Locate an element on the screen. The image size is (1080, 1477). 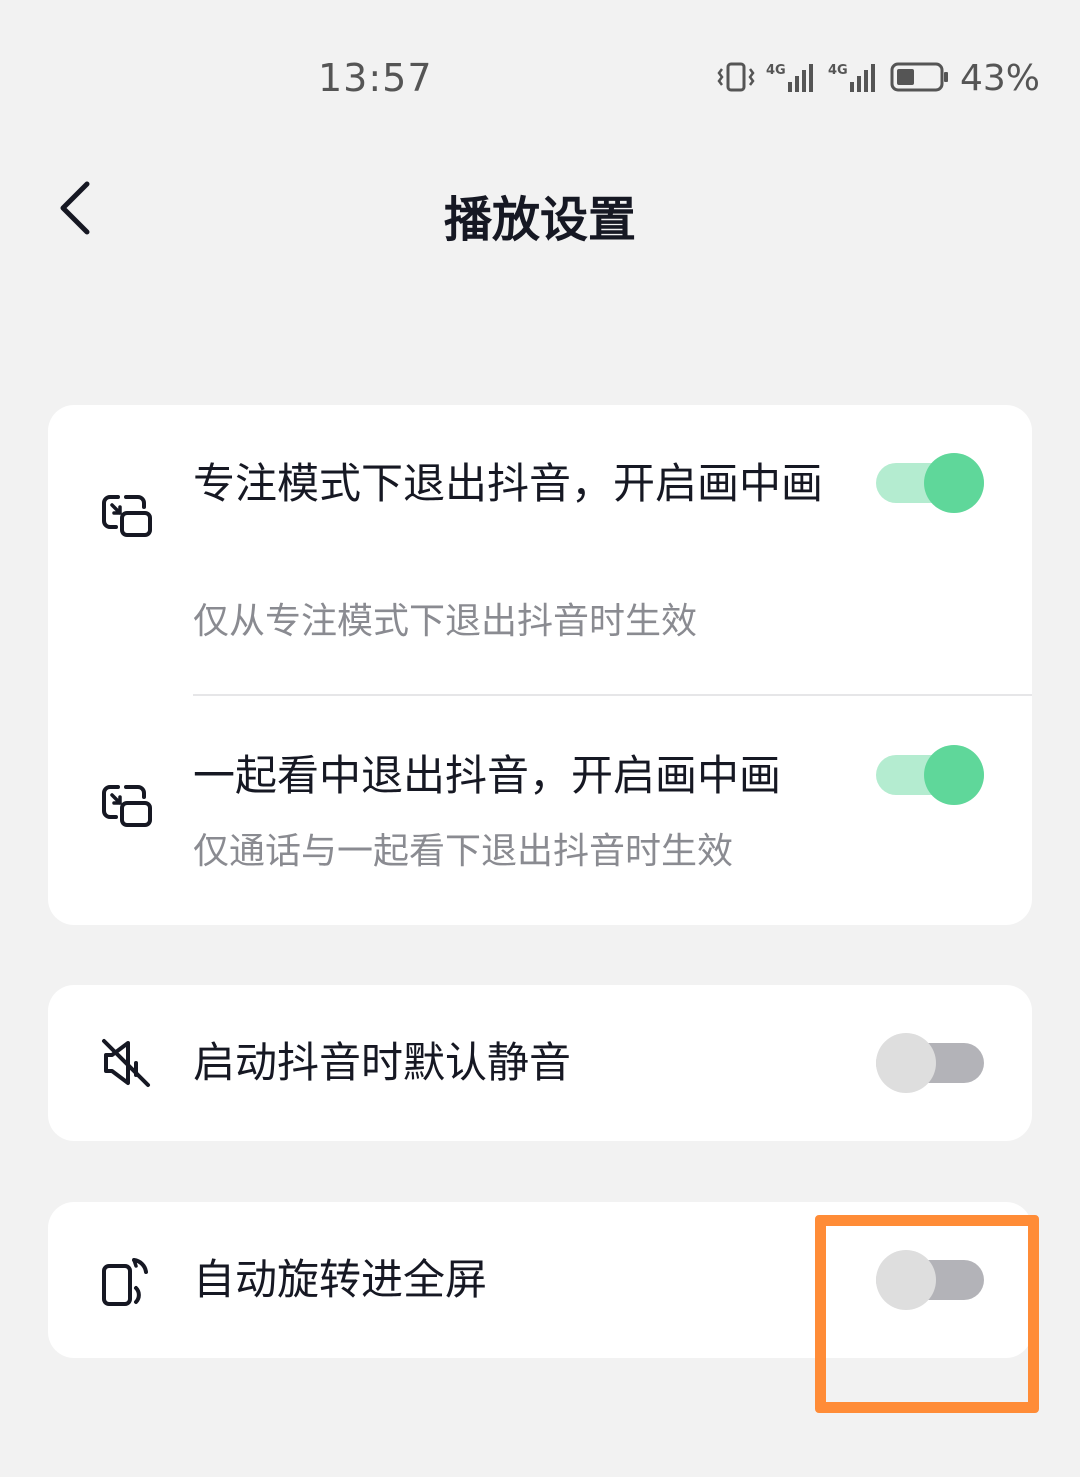
auto-rotate-toggle is located at coordinates (930, 1280).